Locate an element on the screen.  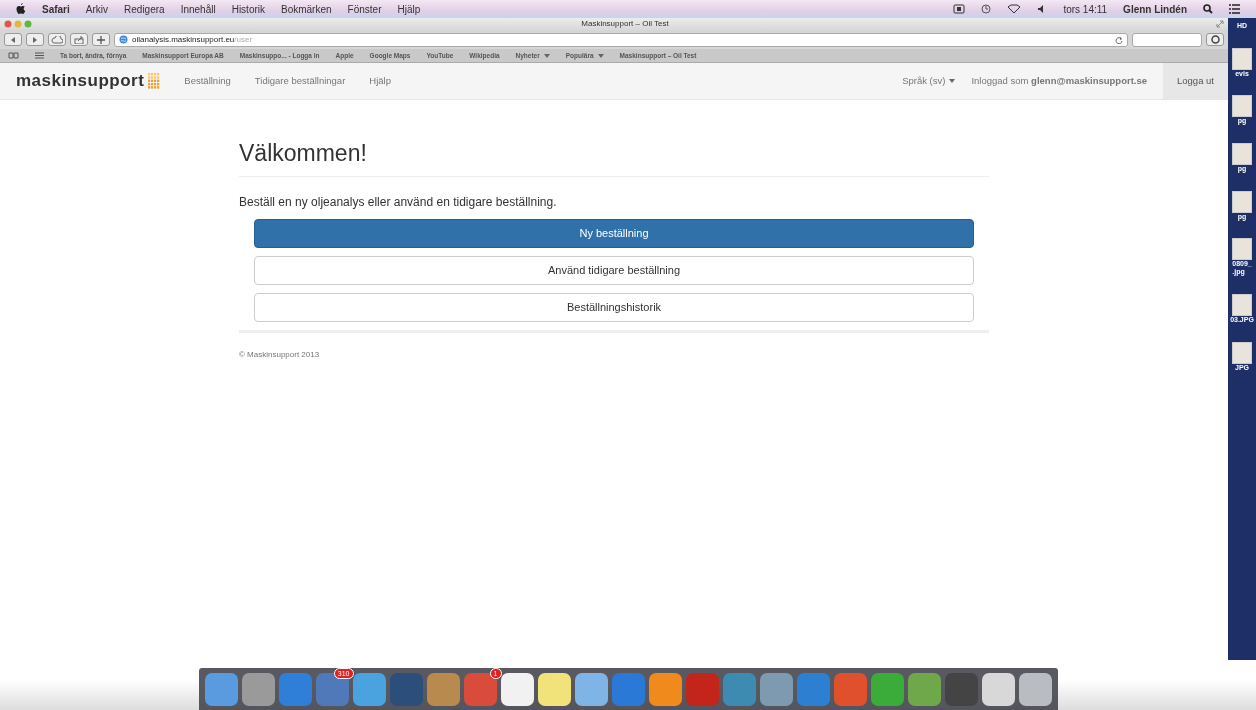
welcome-heading: Välkommen! is located at coordinates (303, 154).